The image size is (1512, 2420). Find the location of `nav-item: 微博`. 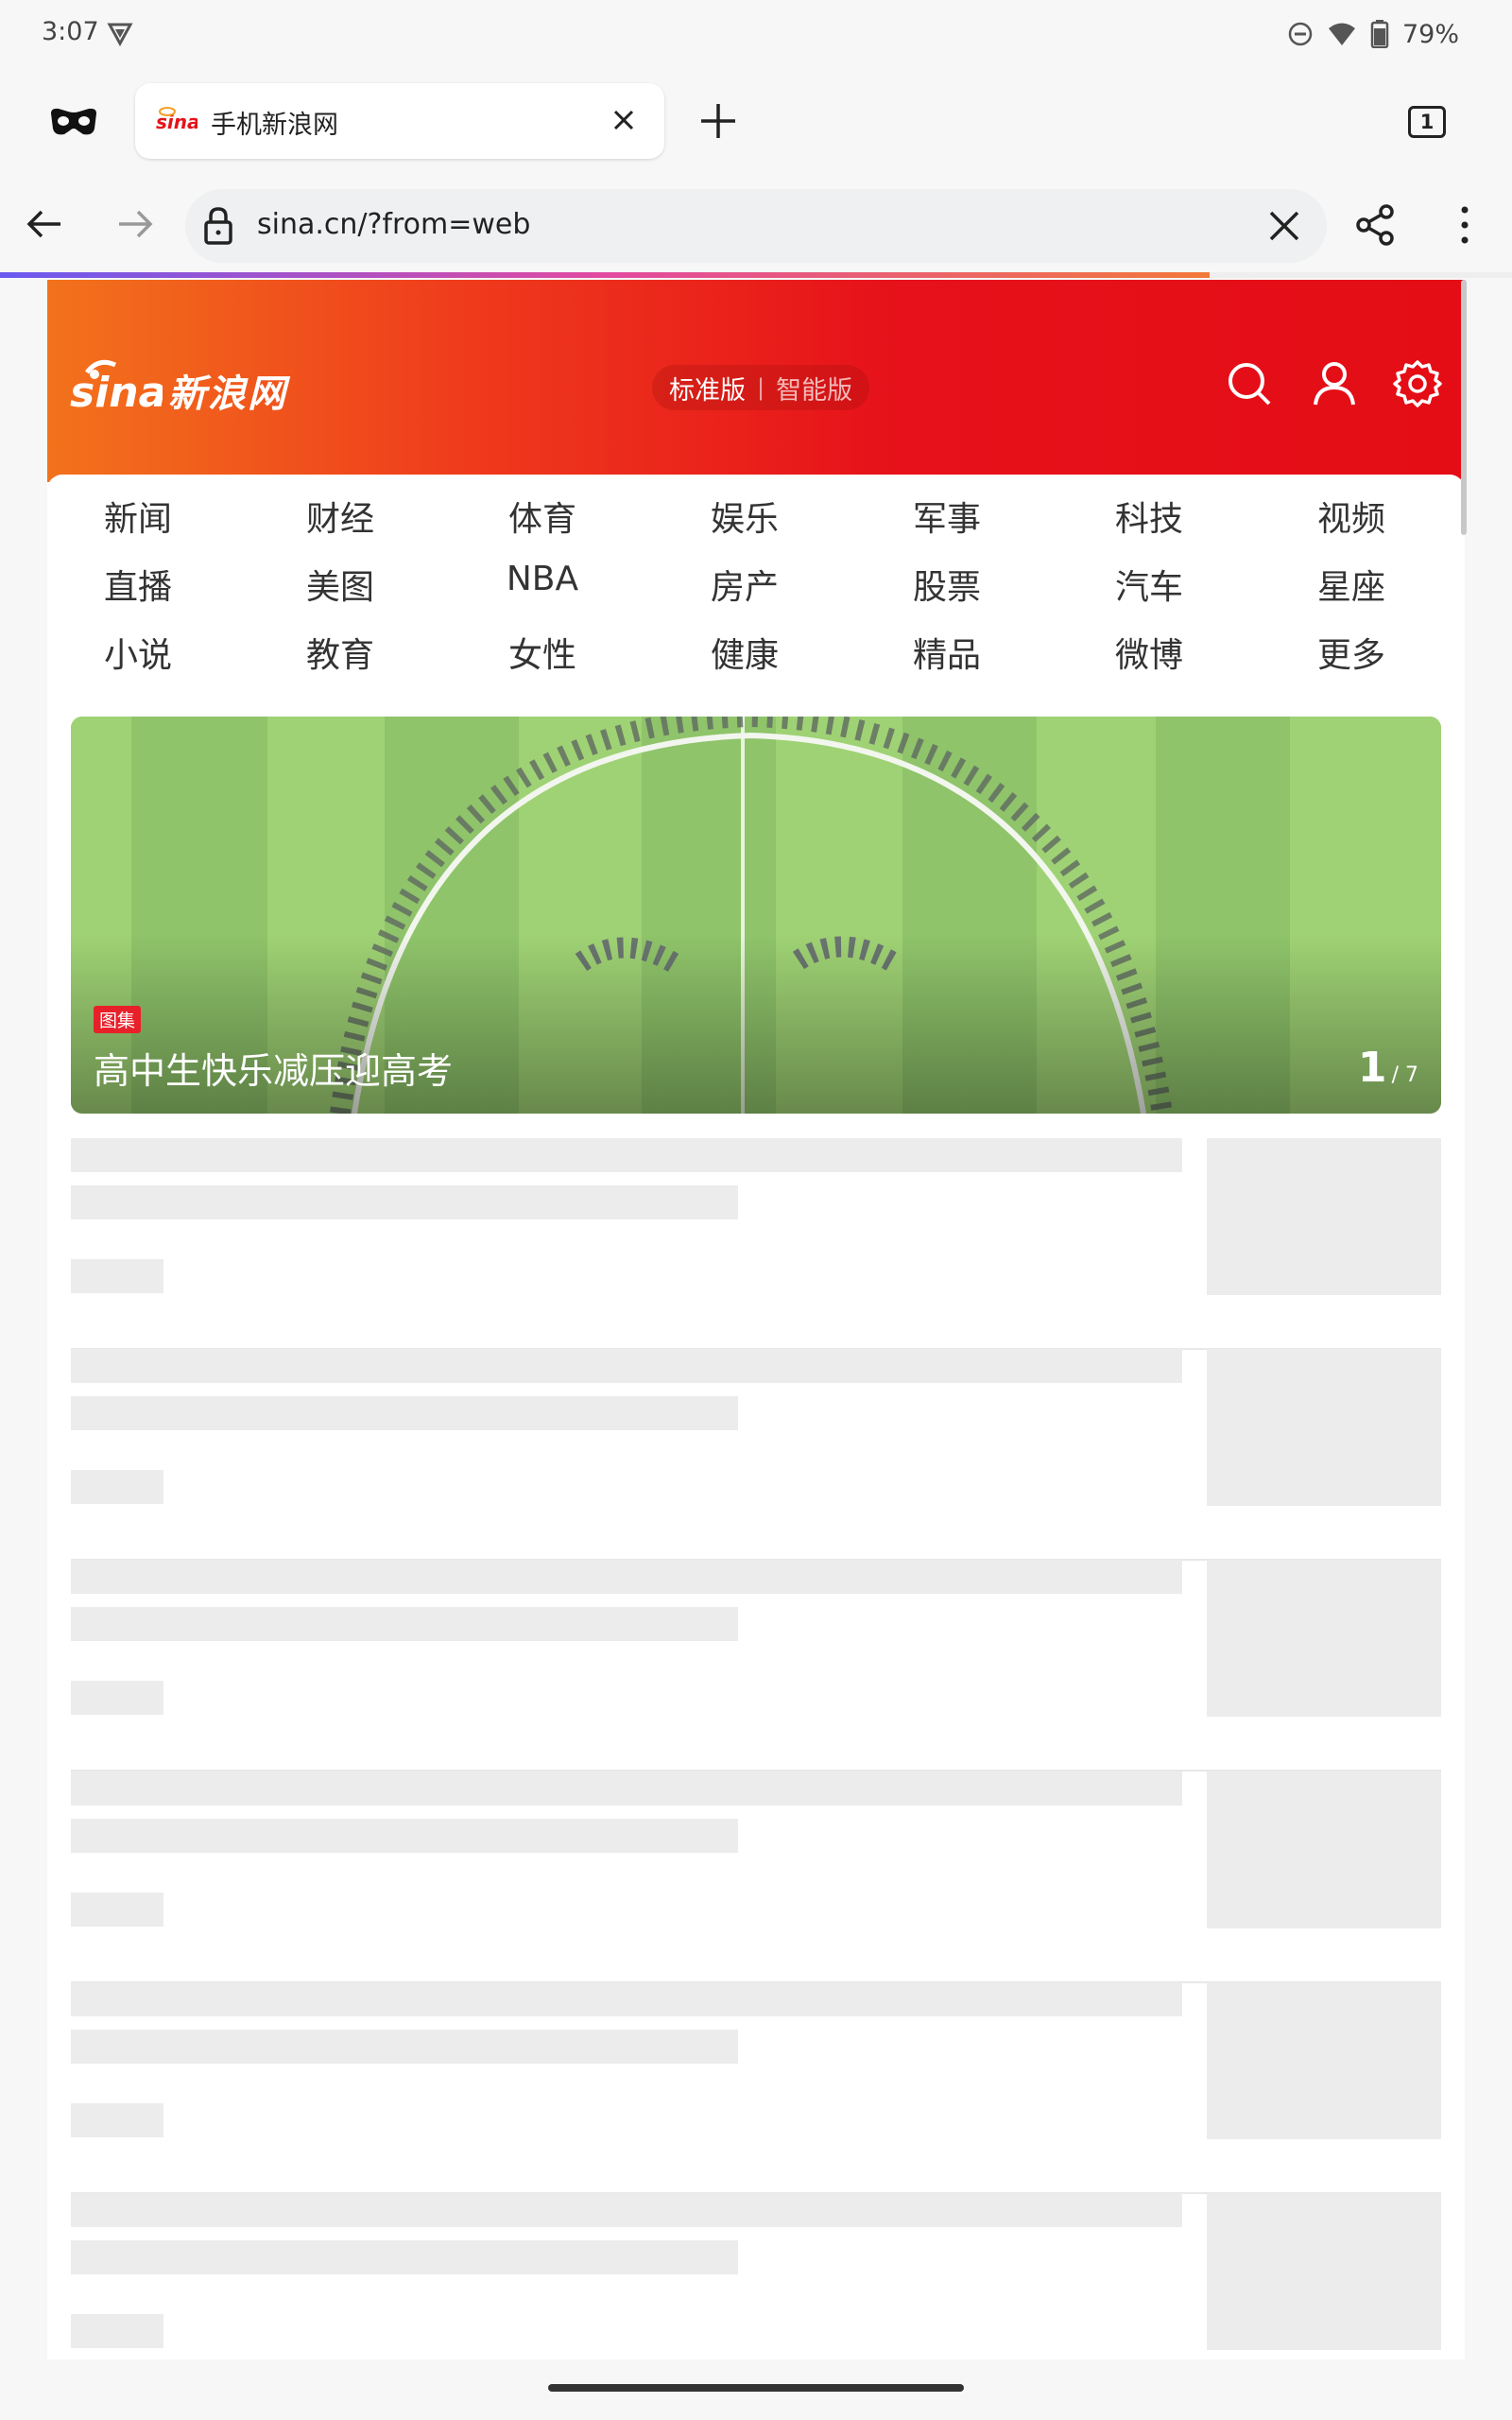

nav-item: 微博 is located at coordinates (1149, 653).